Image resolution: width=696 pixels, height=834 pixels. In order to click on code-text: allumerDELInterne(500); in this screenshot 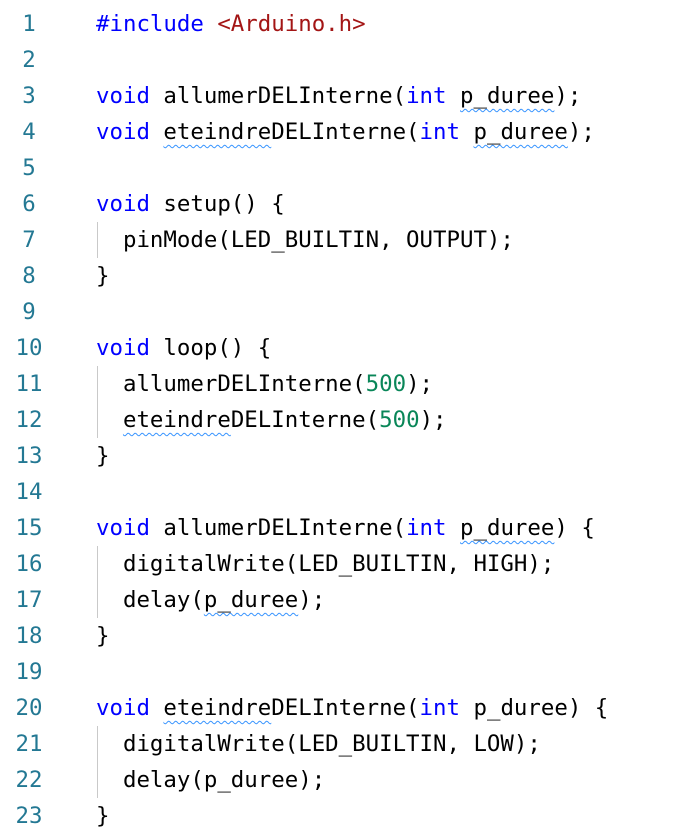, I will do `click(396, 384)`.